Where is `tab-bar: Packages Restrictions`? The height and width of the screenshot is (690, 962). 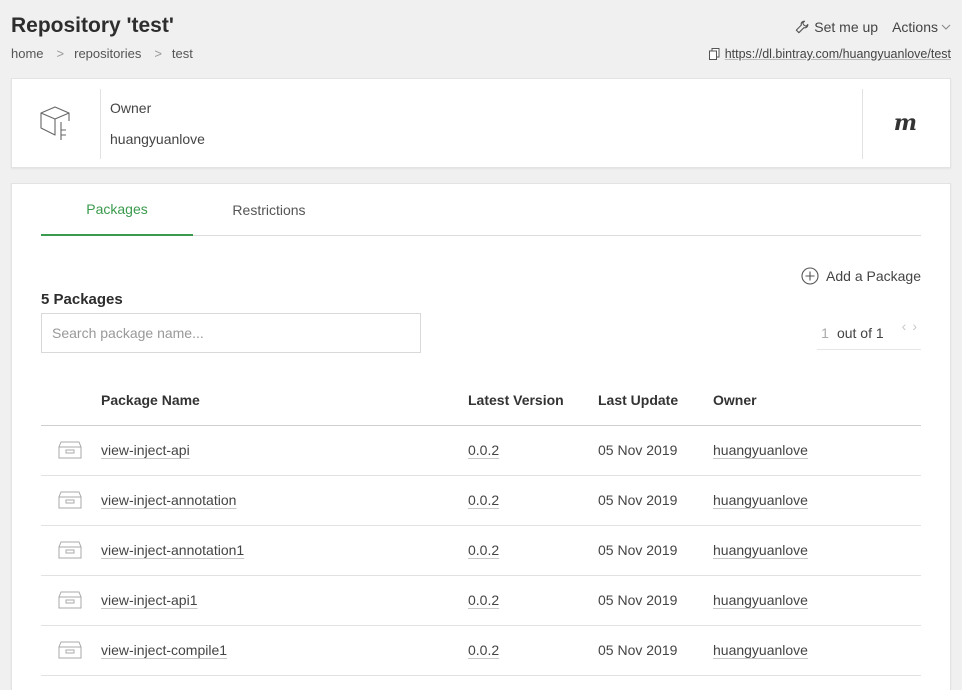
tab-bar: Packages Restrictions is located at coordinates (481, 210).